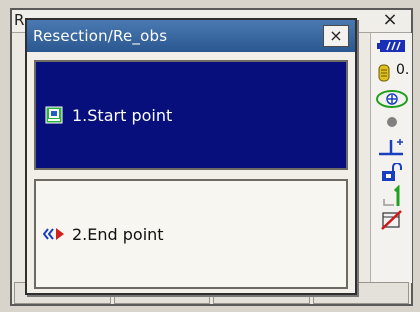 This screenshot has width=420, height=312. I want to click on target-constant-value: 0., so click(403, 70).